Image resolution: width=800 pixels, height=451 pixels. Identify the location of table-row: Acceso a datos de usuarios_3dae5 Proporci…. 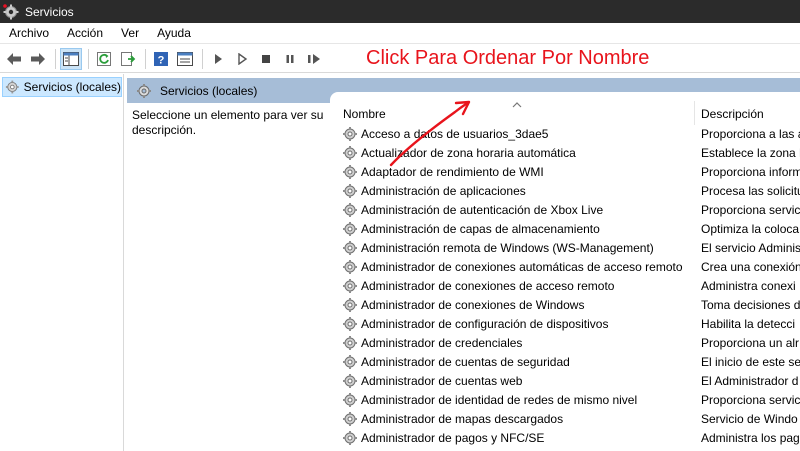
(565, 134).